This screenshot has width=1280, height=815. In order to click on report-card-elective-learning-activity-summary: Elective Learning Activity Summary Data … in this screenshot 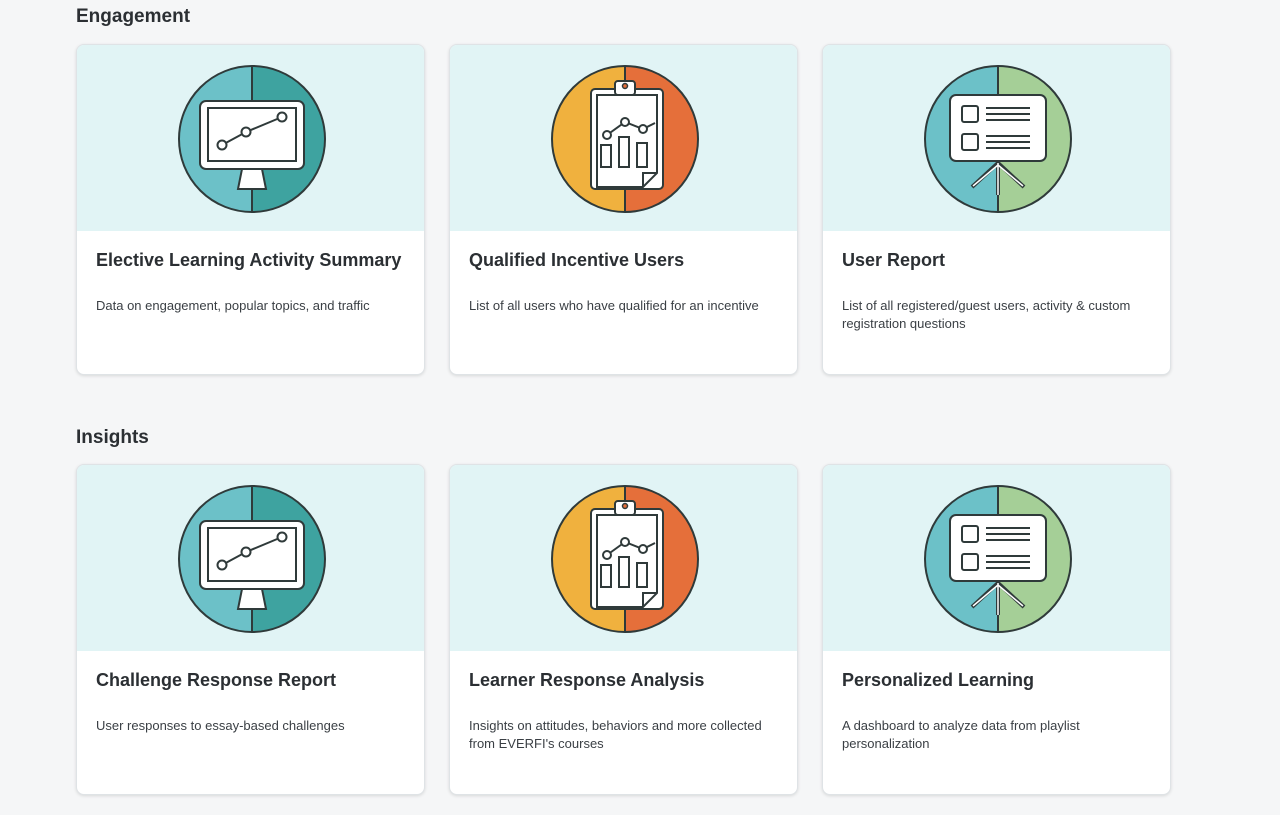, I will do `click(250, 209)`.